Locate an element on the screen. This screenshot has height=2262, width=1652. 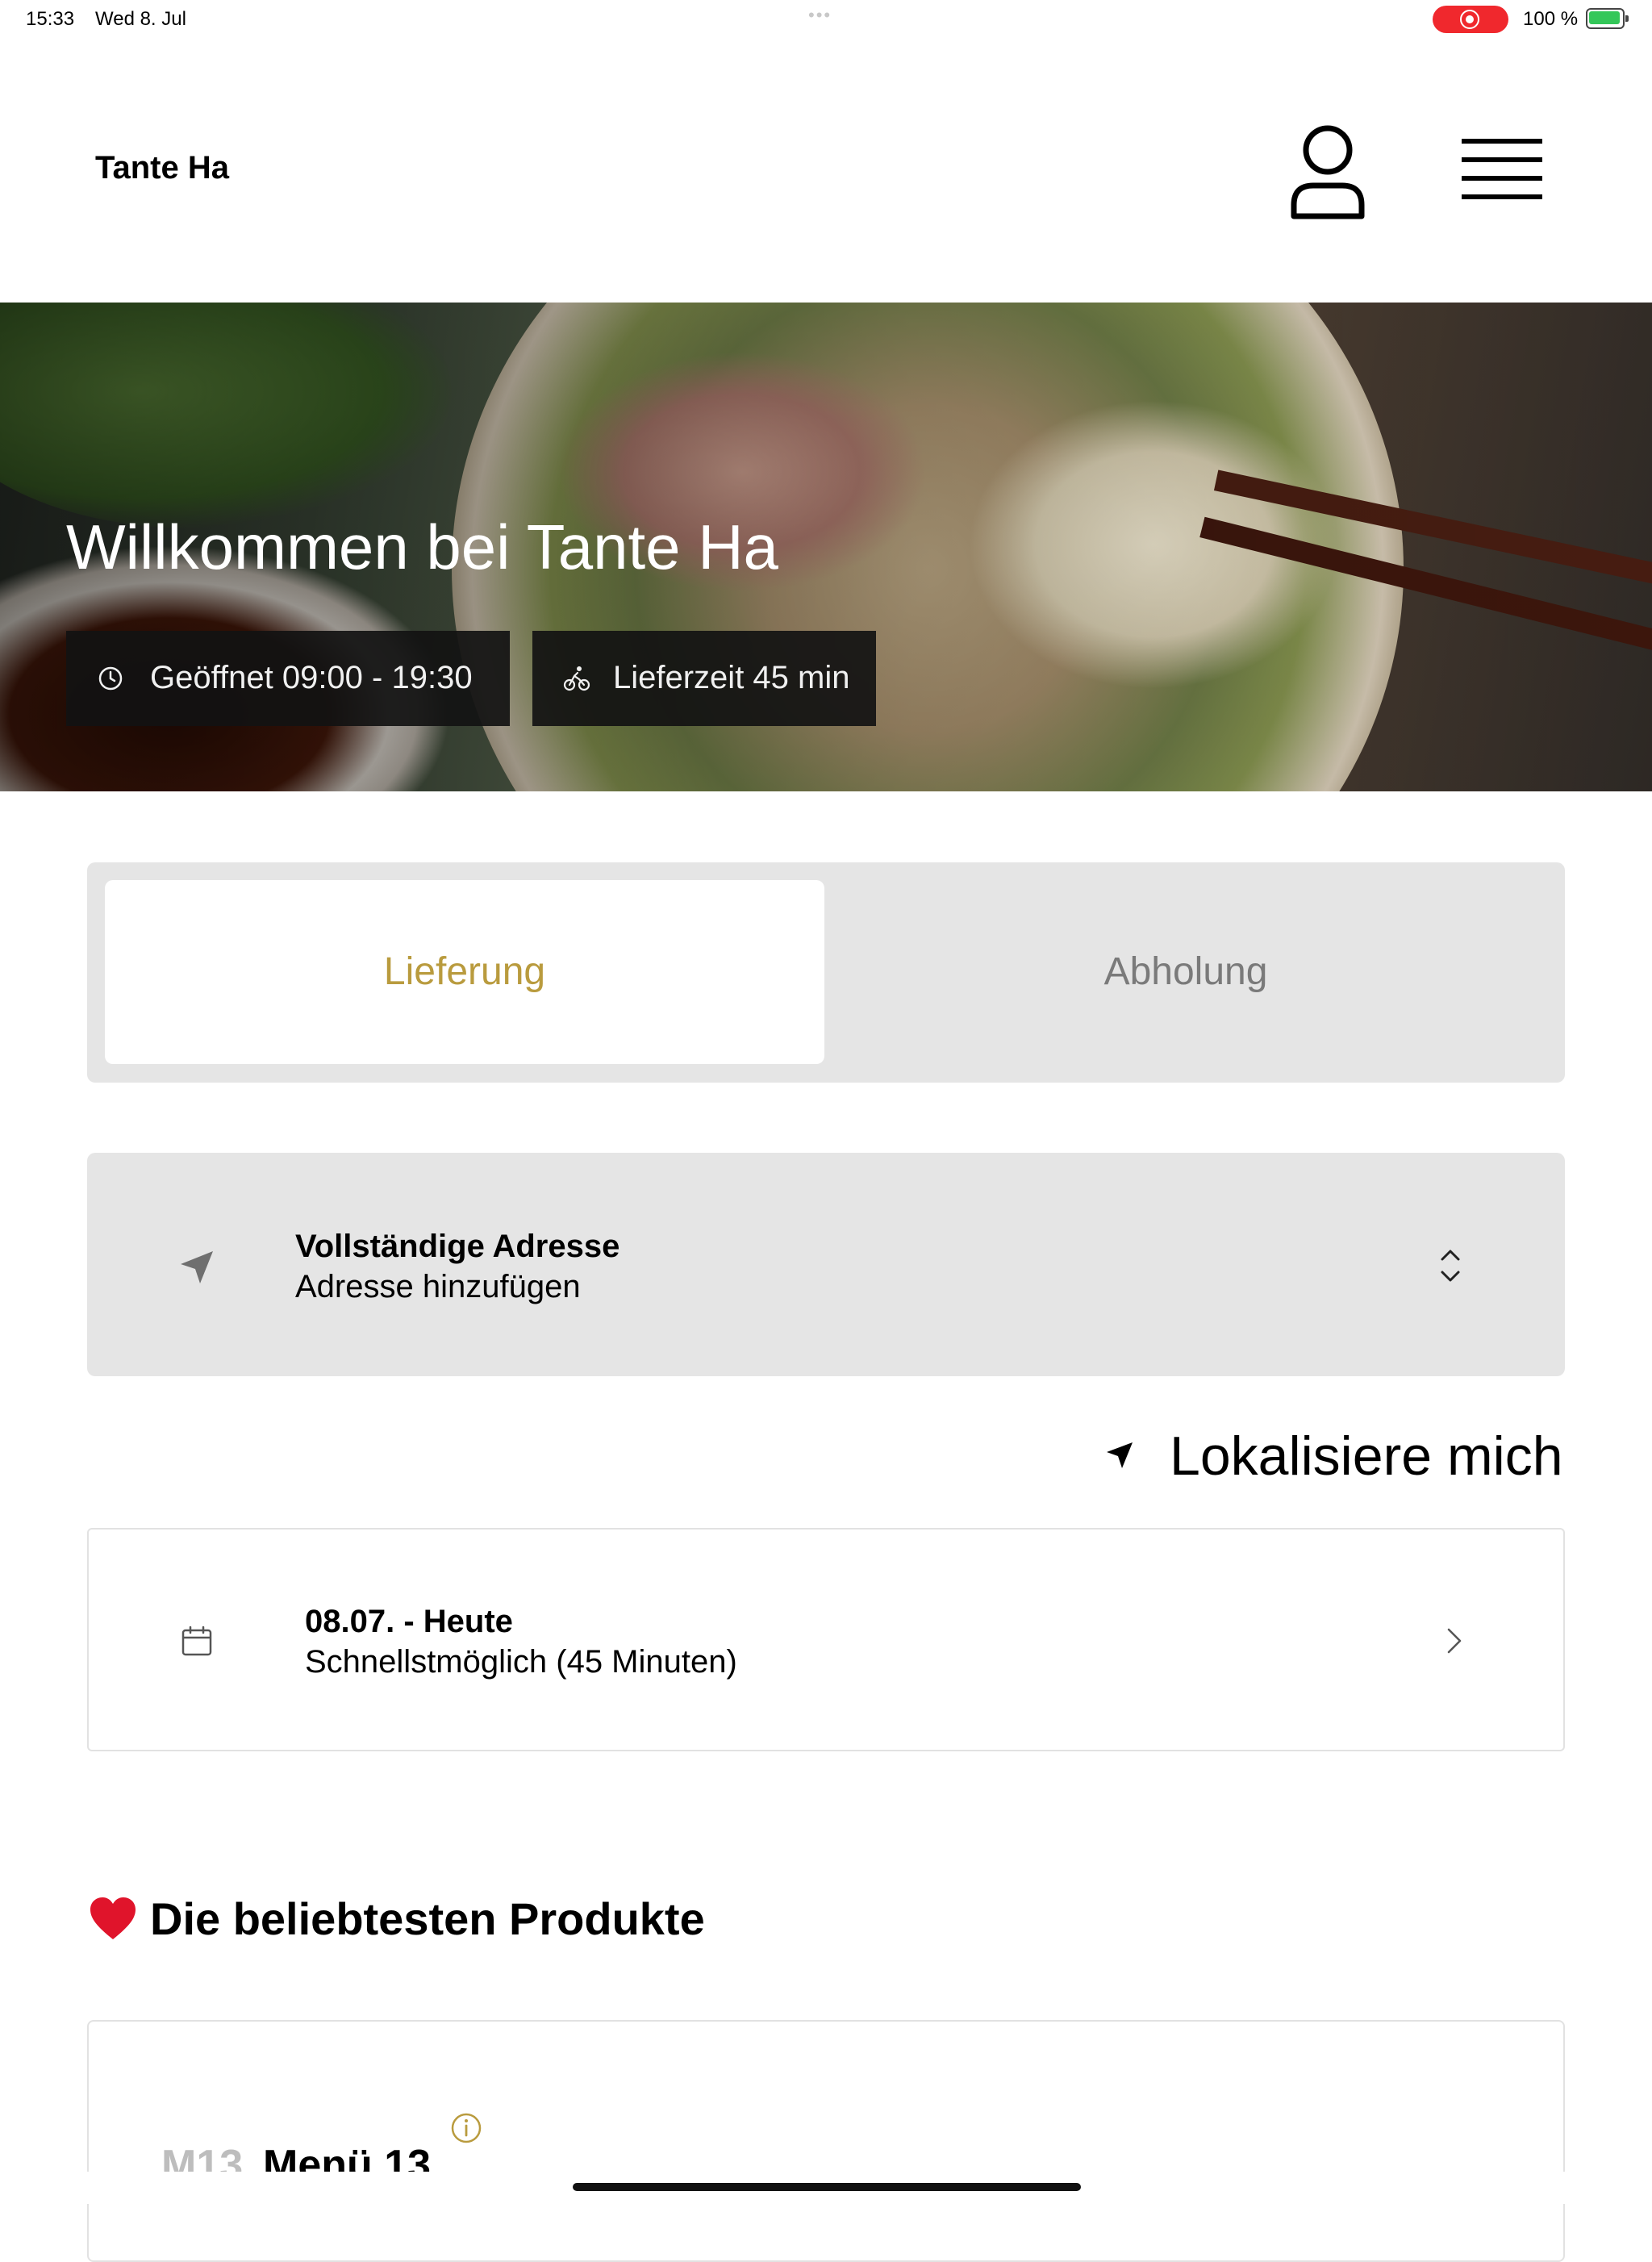
section-title-text: Die beliebtesten Produkte is located at coordinates (427, 1918).